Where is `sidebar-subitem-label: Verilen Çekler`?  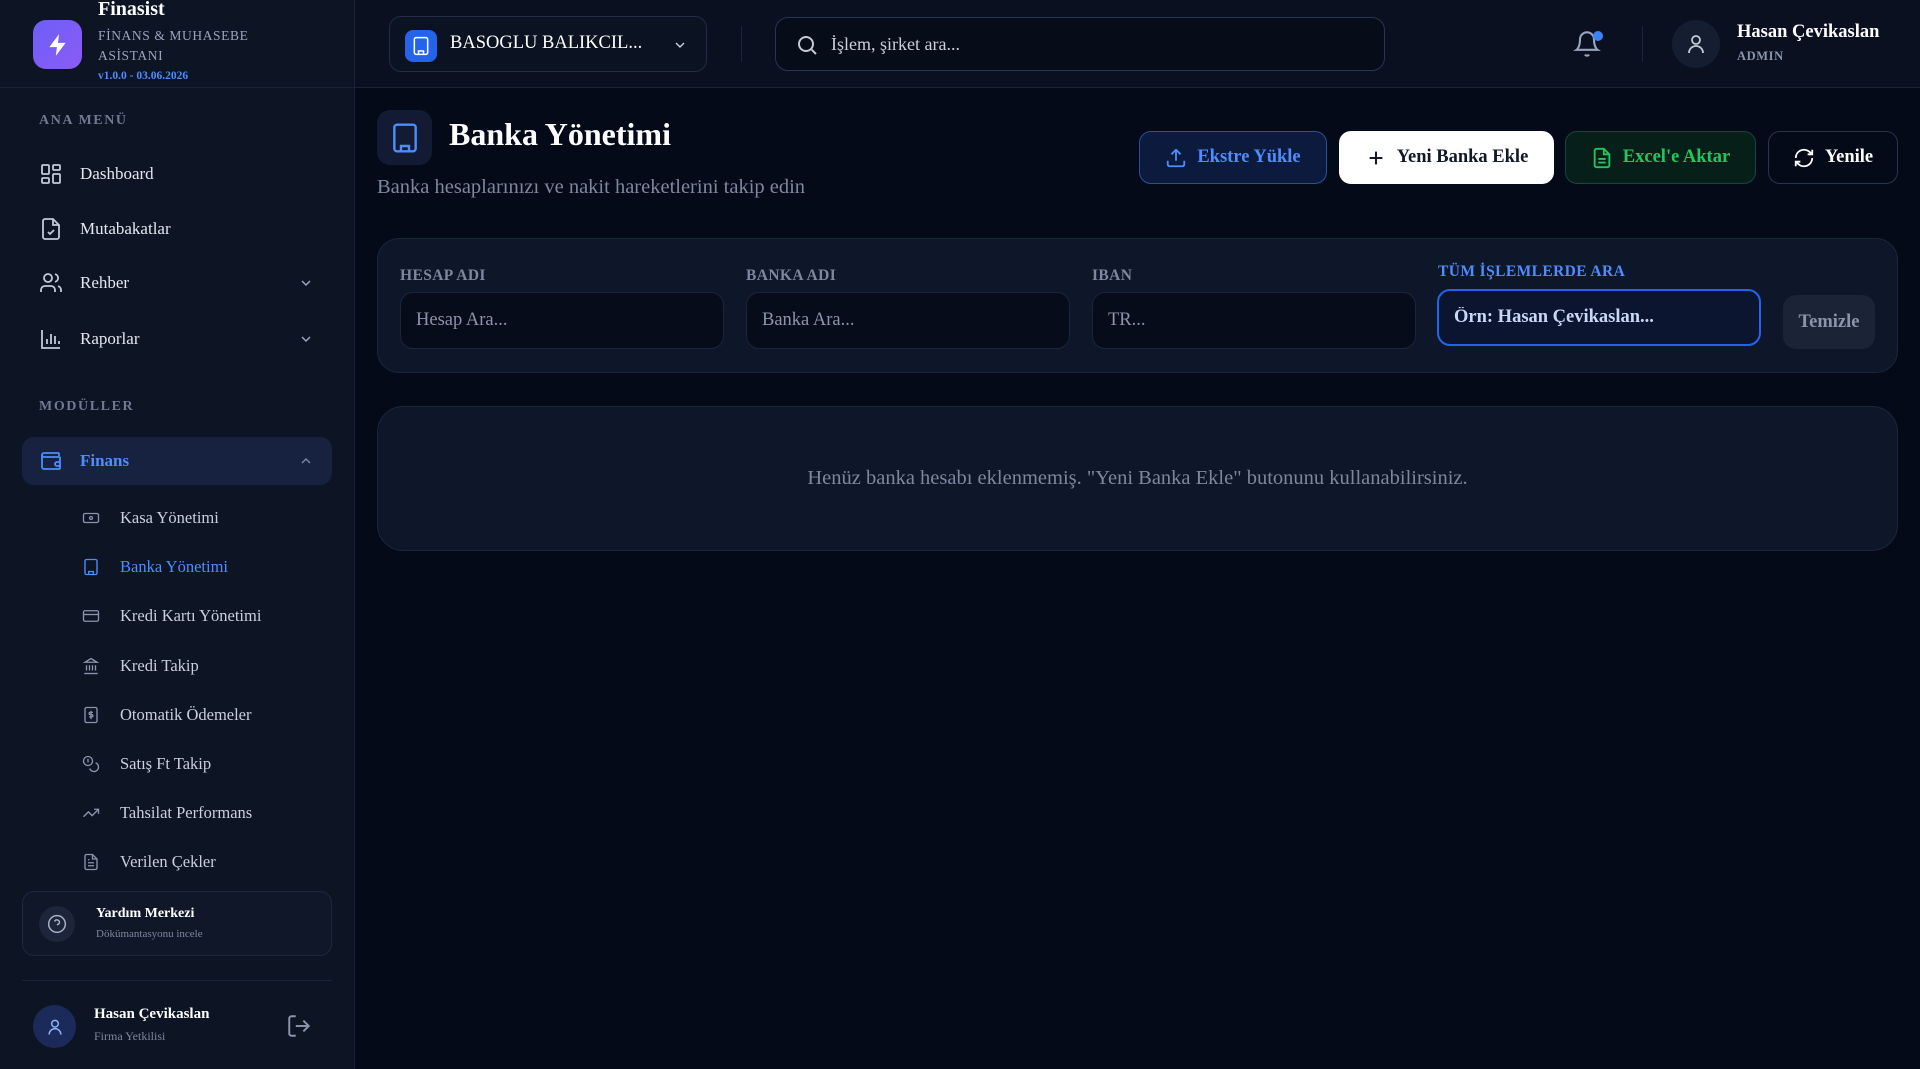 sidebar-subitem-label: Verilen Çekler is located at coordinates (168, 861).